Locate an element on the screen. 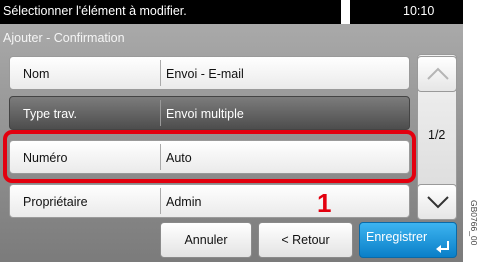 The height and width of the screenshot is (262, 477). status-bar: Sélectionner l'élément à modifier. 10:10 is located at coordinates (231, 12).